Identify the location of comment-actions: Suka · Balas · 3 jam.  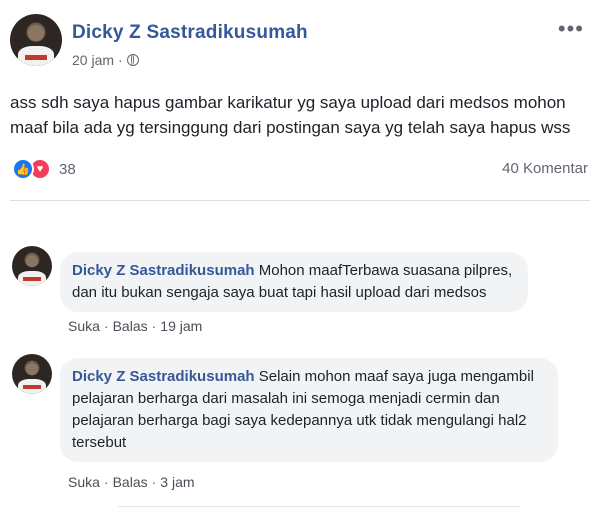
(131, 482).